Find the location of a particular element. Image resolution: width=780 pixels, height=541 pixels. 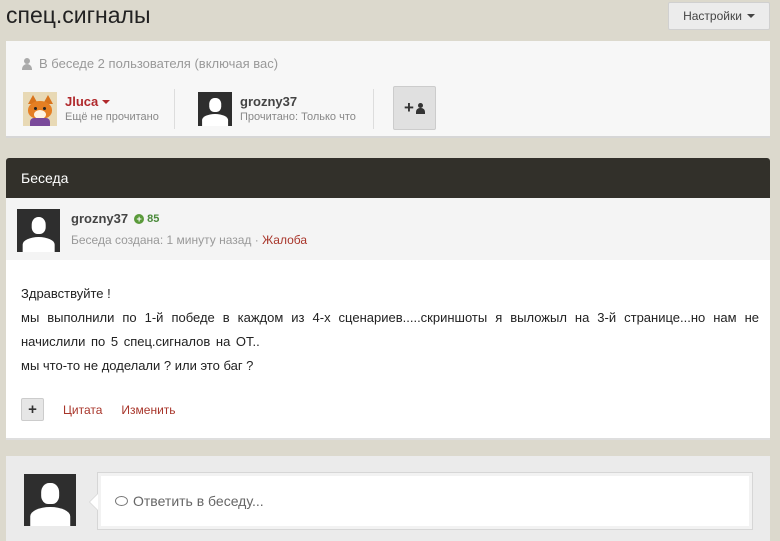

message-line: Здравствуйте ! is located at coordinates (66, 293).